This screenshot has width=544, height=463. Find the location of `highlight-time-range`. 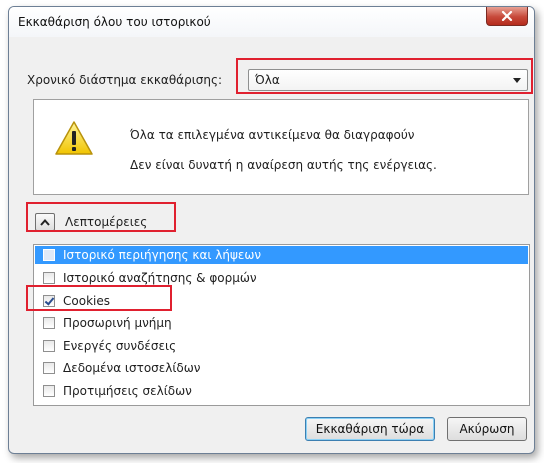

highlight-time-range is located at coordinates (384, 76).